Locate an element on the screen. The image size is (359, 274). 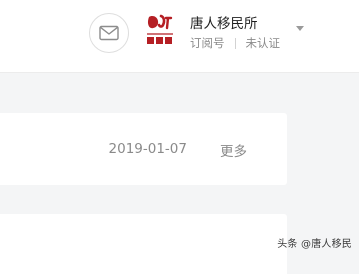
brand-logo is located at coordinates (160, 29).